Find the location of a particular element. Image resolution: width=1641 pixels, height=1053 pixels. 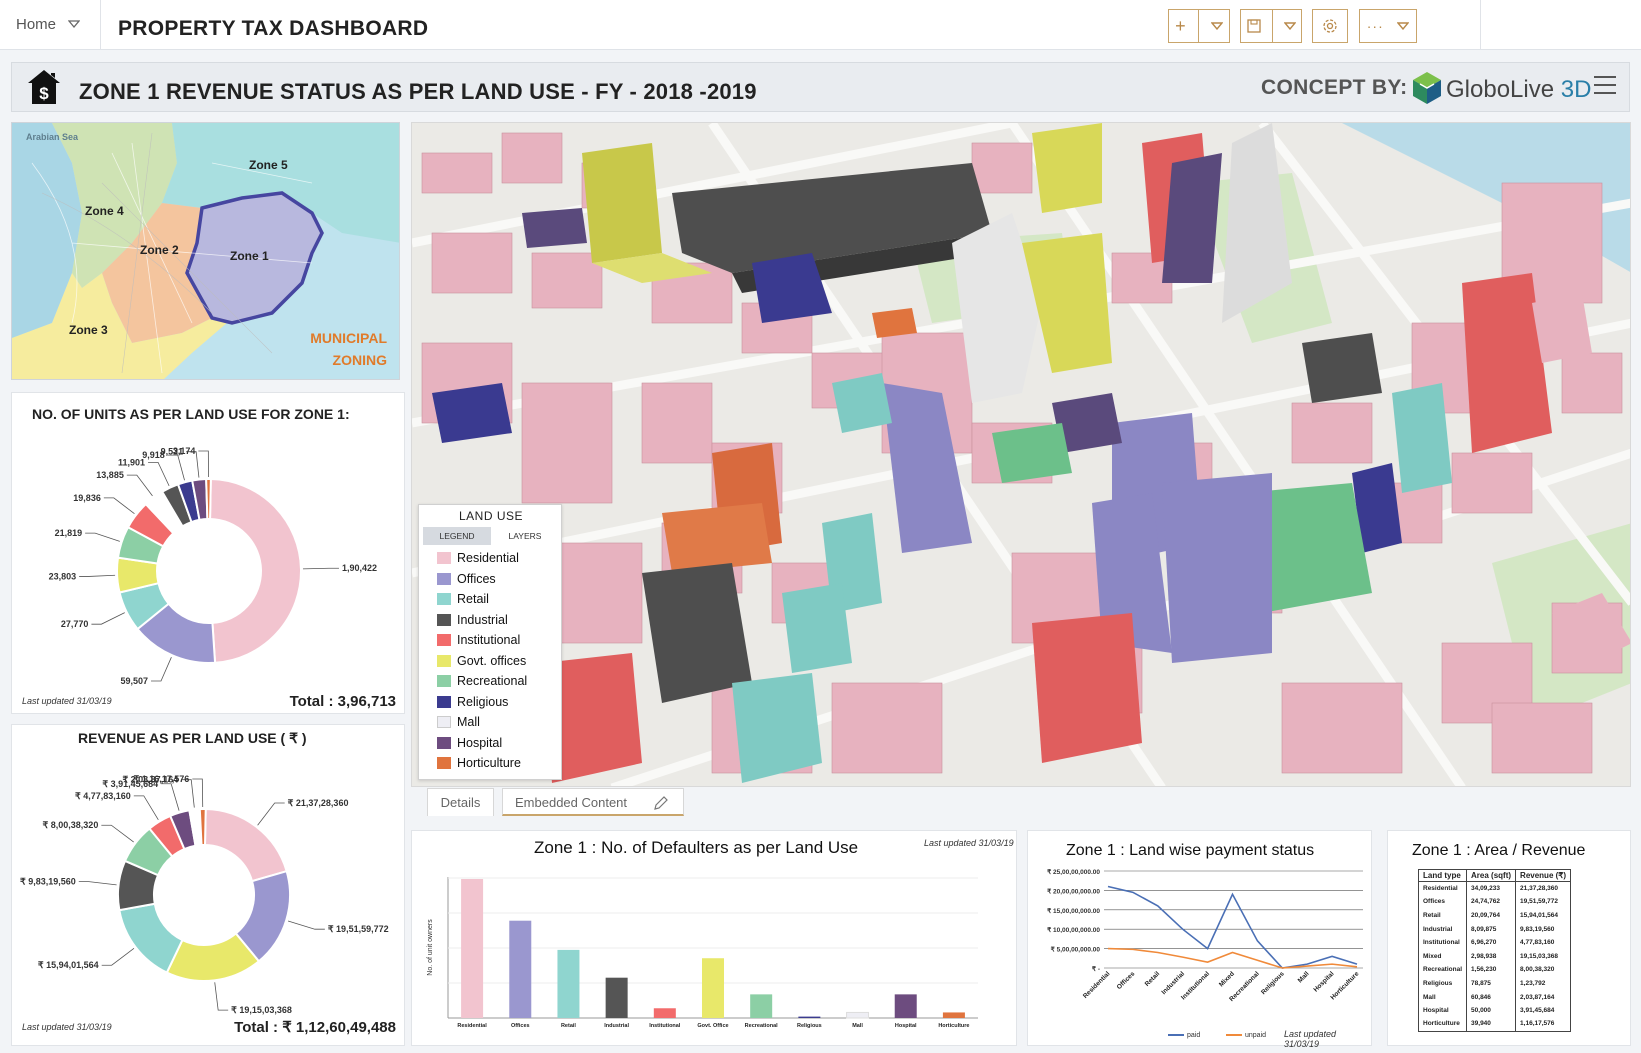

table-cell: 34,09,233 is located at coordinates (1491, 888).